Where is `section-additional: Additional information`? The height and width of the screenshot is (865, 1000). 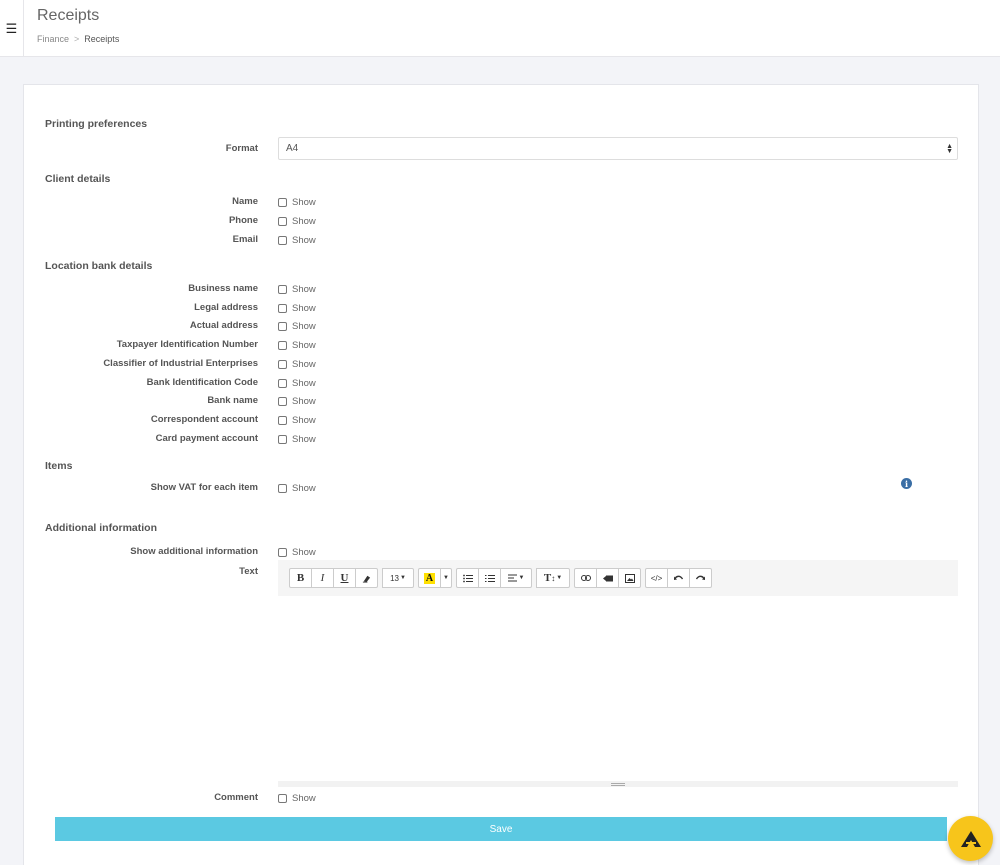 section-additional: Additional information is located at coordinates (101, 528).